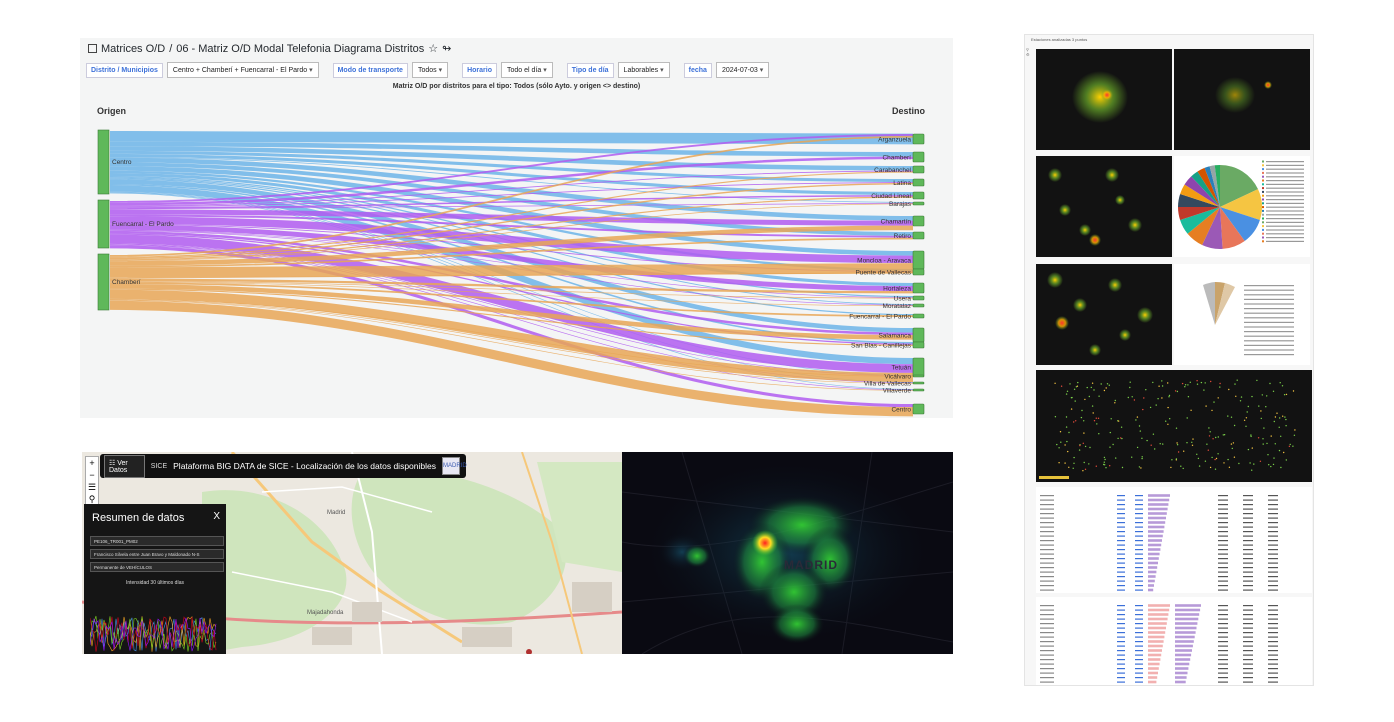 The height and width of the screenshot is (722, 1394). What do you see at coordinates (216, 516) in the screenshot?
I see `close-icon: X` at bounding box center [216, 516].